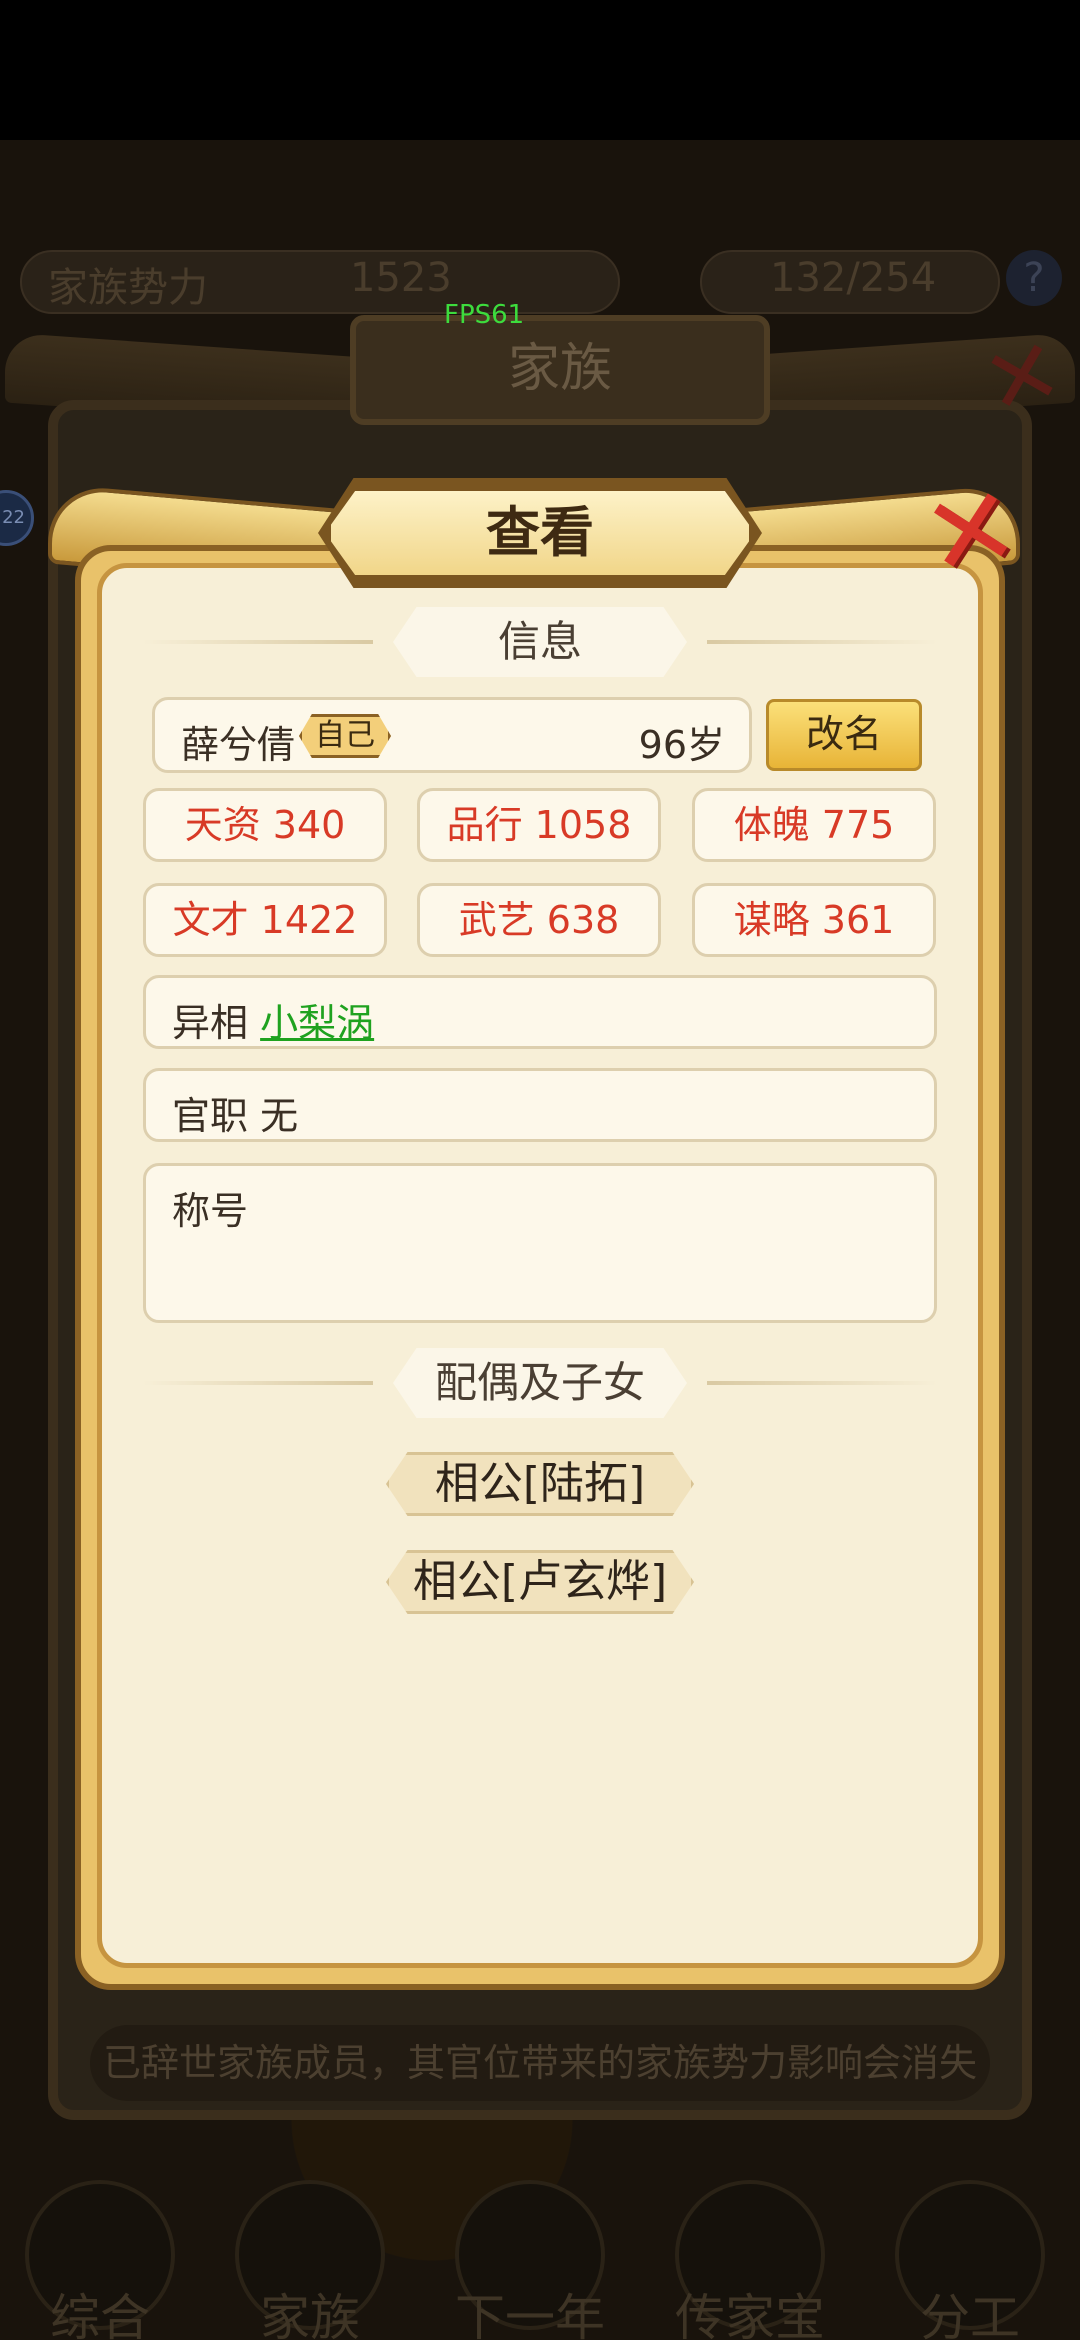 The image size is (1080, 2340). I want to click on office-value: 无, so click(279, 1116).